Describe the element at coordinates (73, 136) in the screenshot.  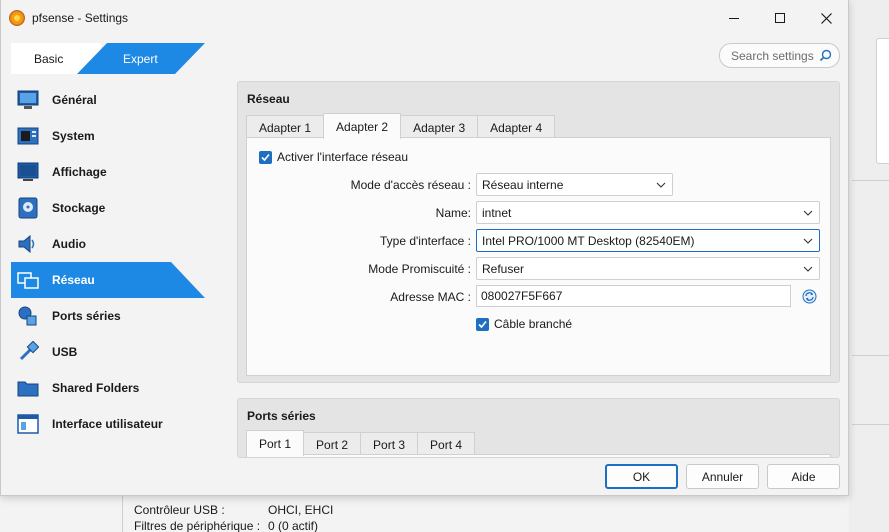
I see `sidebar-item-label: System` at that location.